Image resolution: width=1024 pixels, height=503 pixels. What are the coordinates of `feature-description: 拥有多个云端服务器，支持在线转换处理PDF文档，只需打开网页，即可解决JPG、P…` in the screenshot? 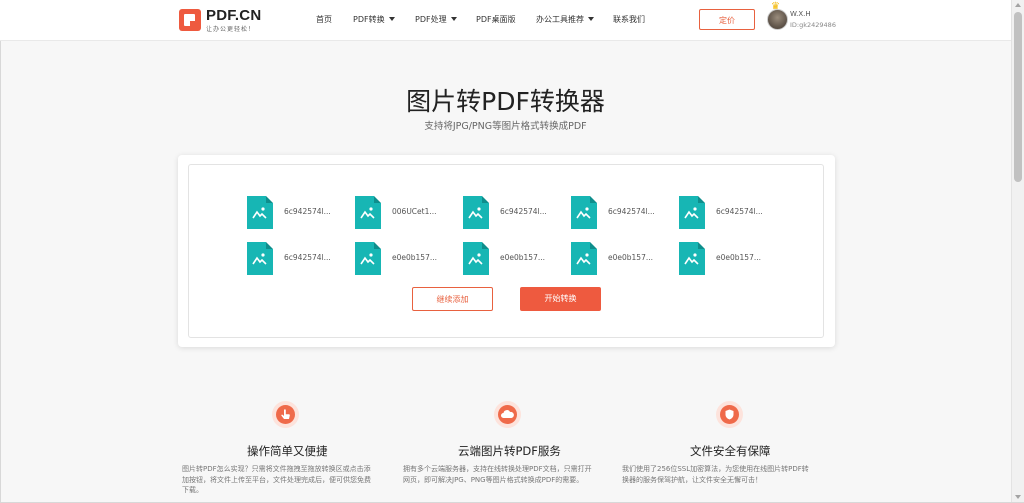 It's located at (497, 474).